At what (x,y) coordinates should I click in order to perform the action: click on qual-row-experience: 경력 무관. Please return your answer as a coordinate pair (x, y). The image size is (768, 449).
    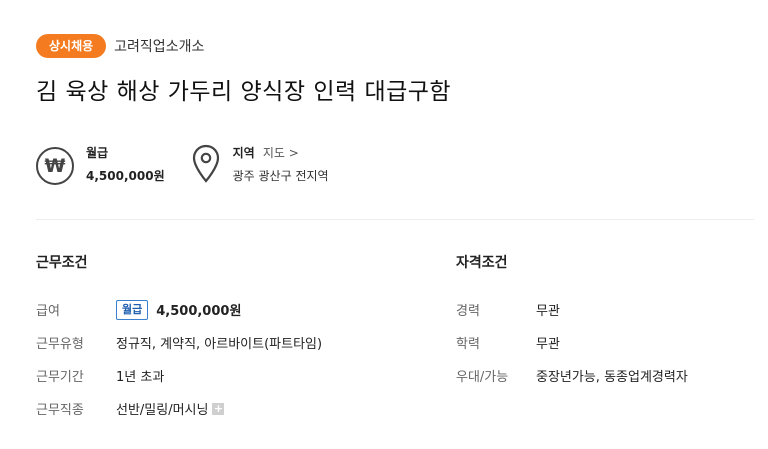
    Looking at the image, I should click on (572, 309).